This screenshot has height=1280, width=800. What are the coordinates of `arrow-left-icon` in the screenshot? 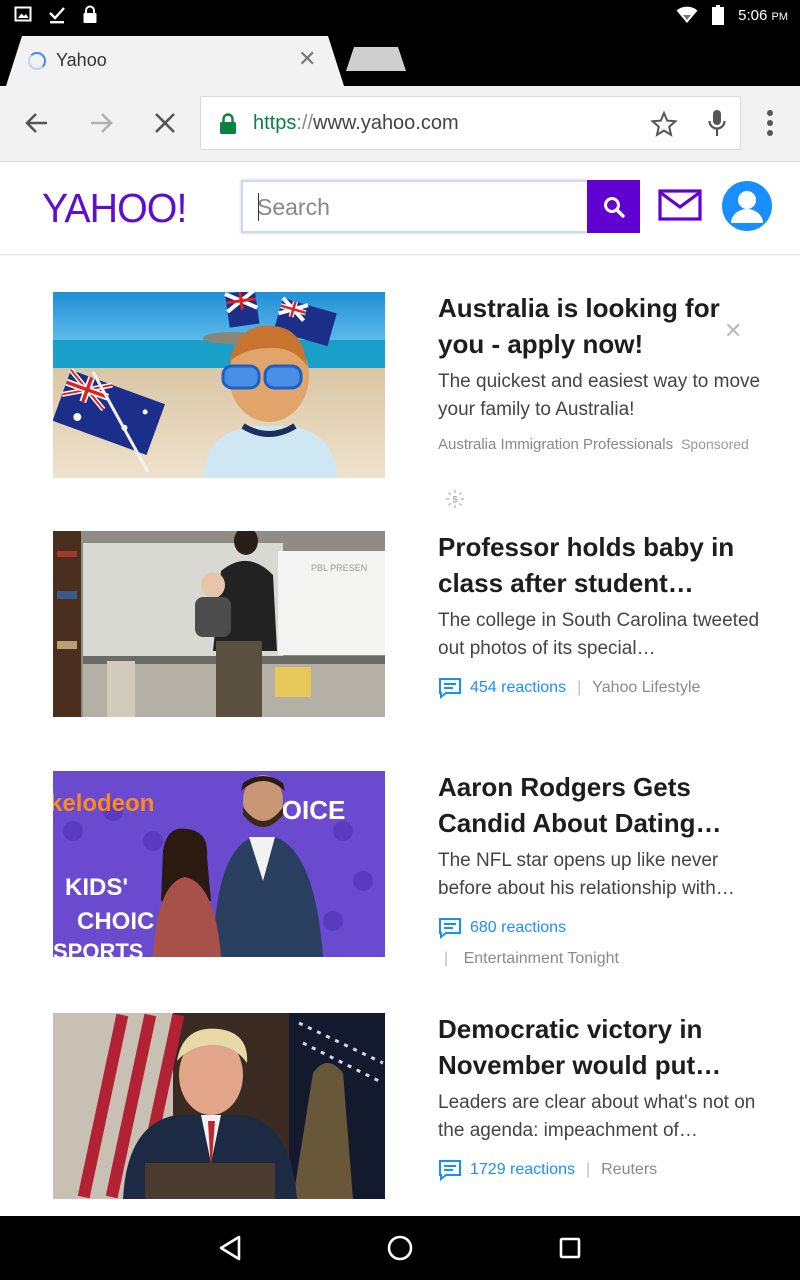 It's located at (36, 123).